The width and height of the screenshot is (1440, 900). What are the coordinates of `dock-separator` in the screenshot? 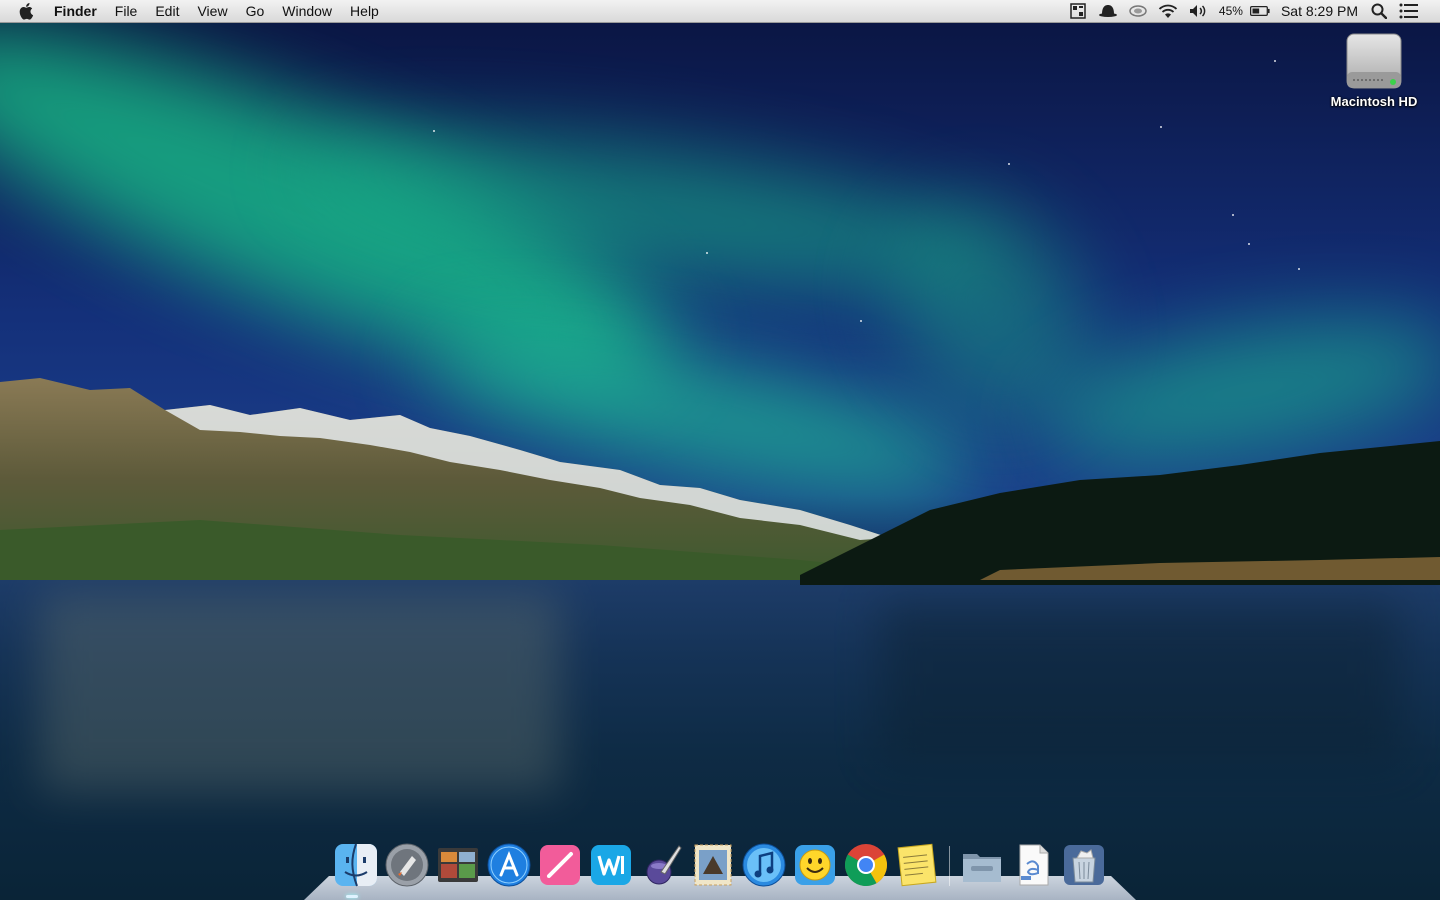 It's located at (949, 865).